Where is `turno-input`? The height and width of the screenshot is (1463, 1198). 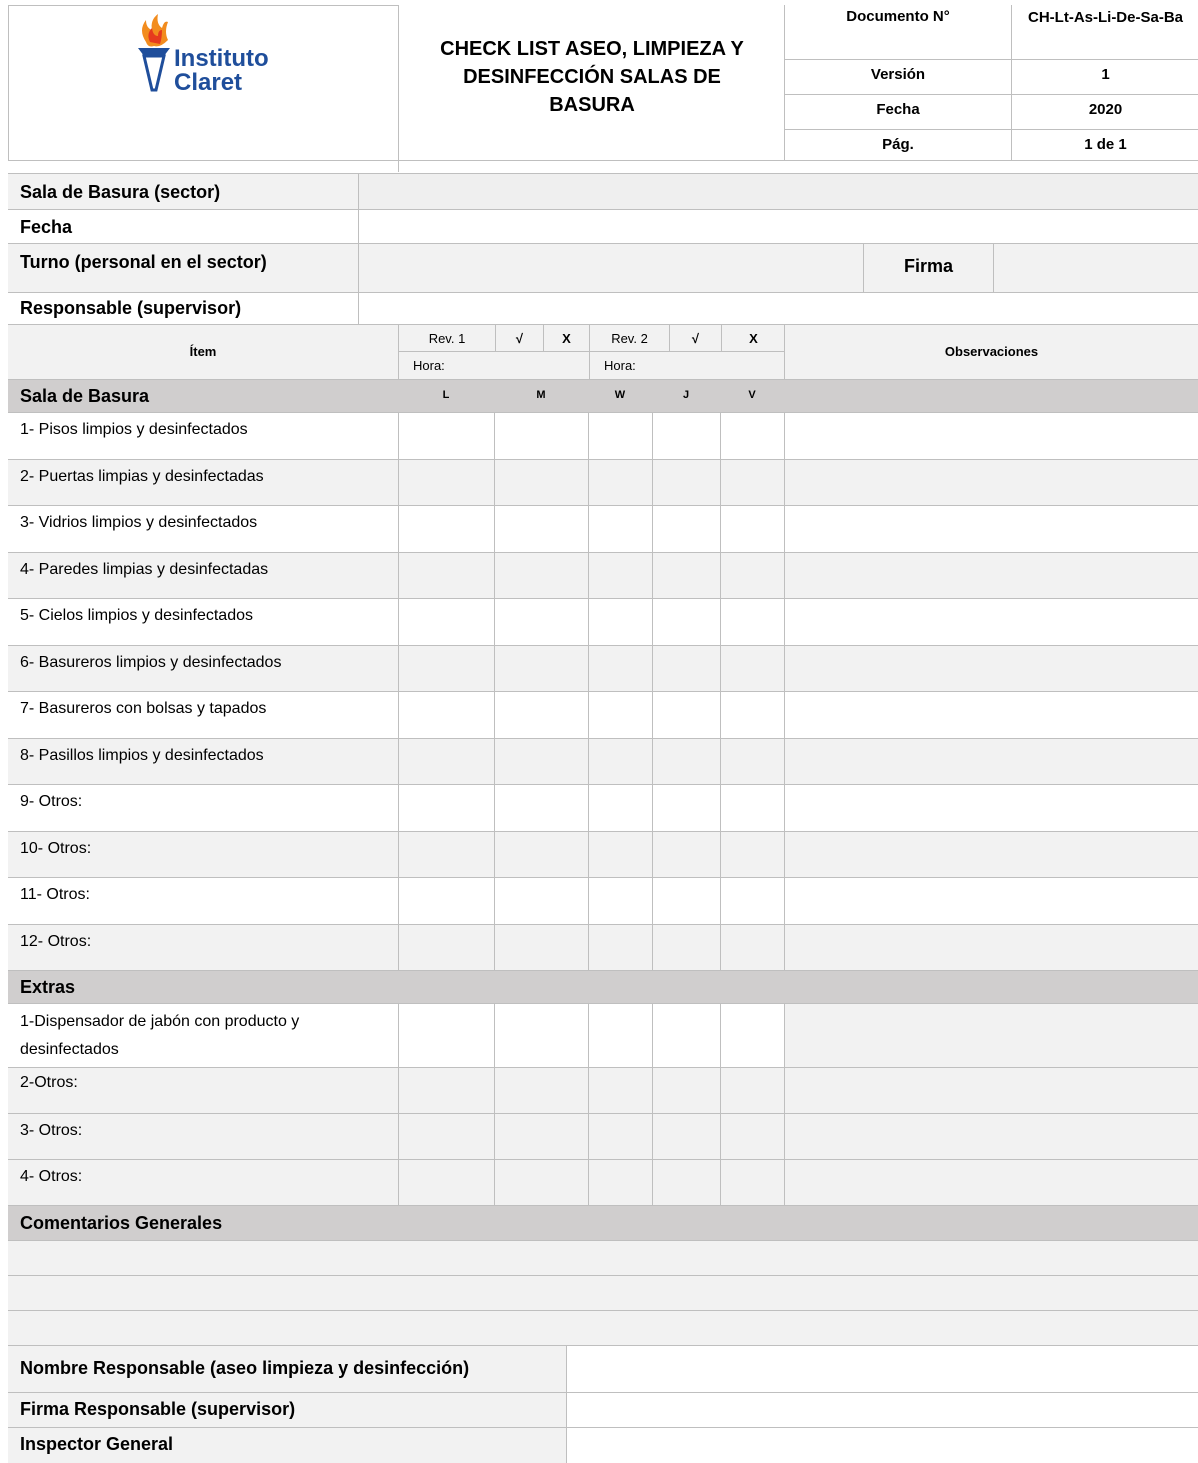 turno-input is located at coordinates (610, 268).